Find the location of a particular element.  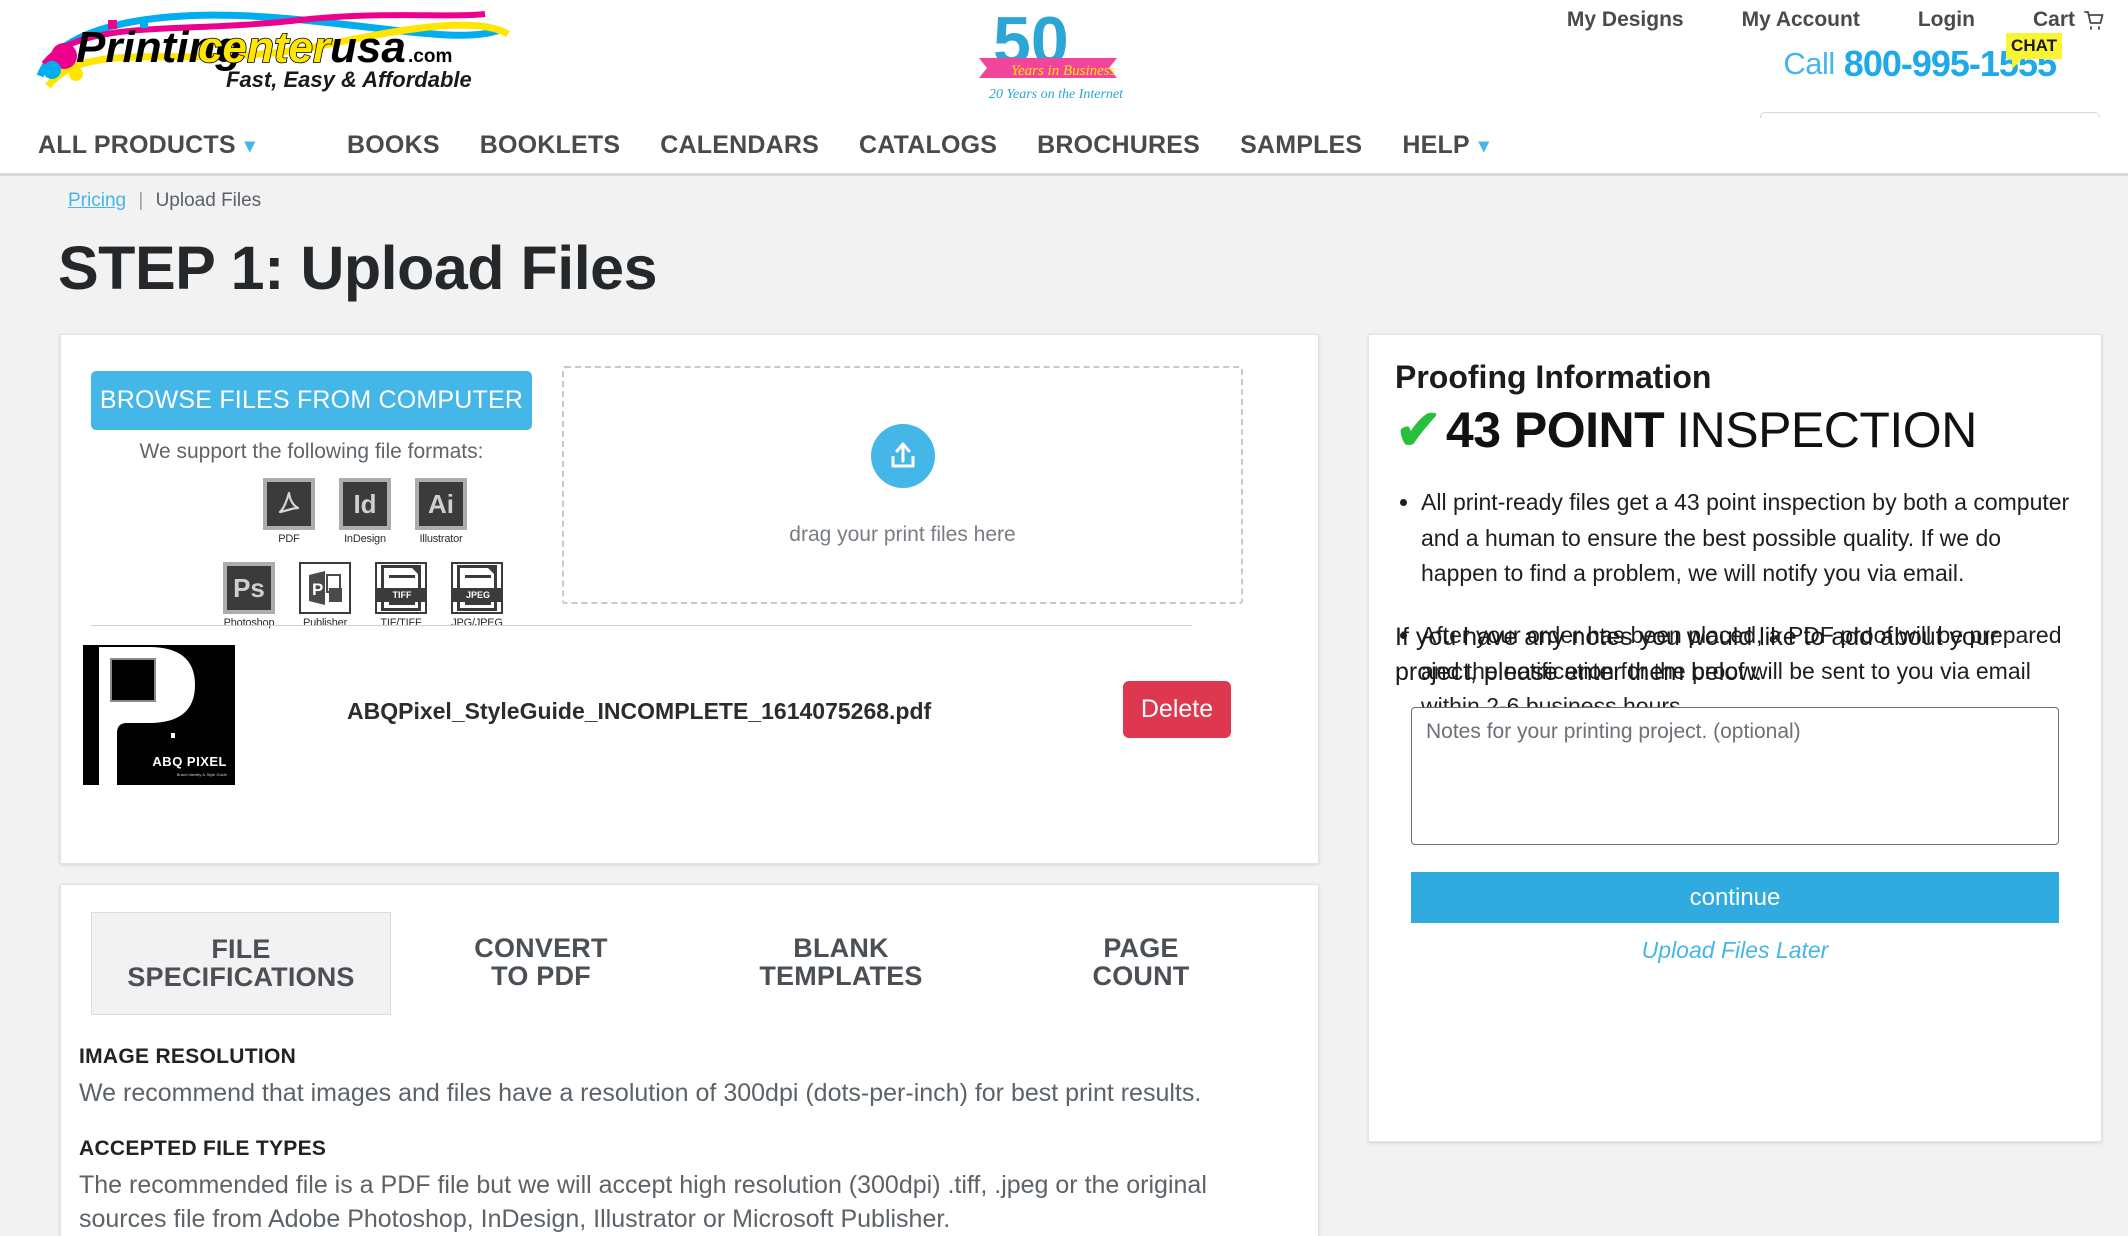

thumbnail-sub-text: Brand Identity & Style Guide is located at coordinates (201, 774).